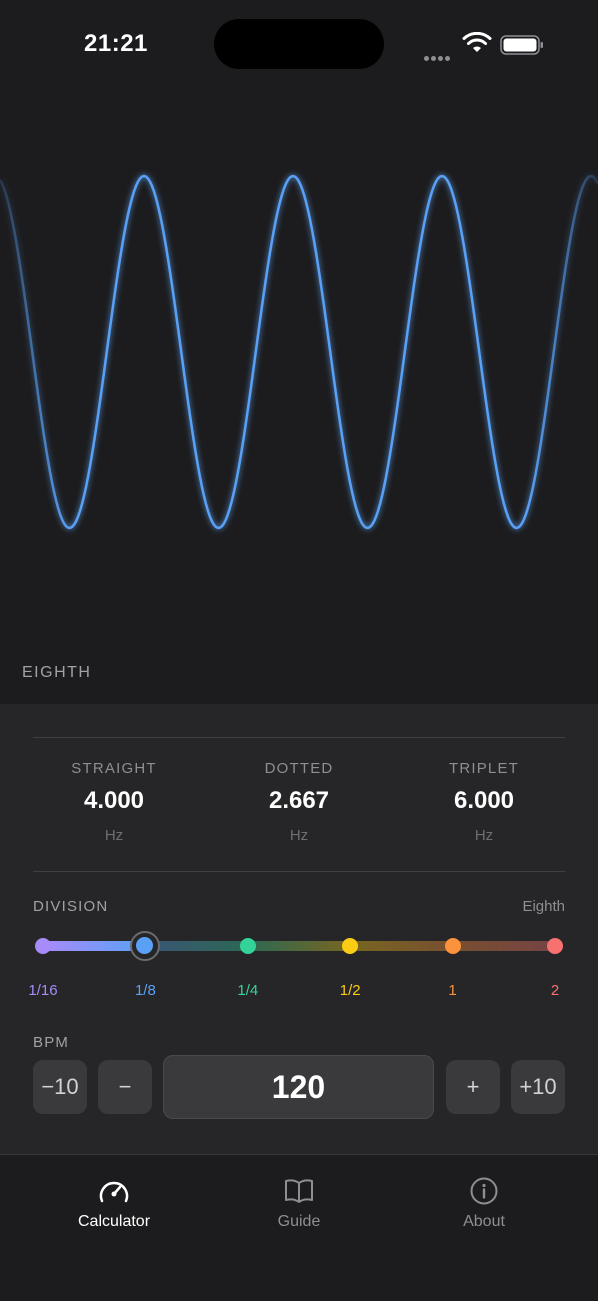 The width and height of the screenshot is (598, 1301). What do you see at coordinates (71, 906) in the screenshot?
I see `division-heading: DIVISION` at bounding box center [71, 906].